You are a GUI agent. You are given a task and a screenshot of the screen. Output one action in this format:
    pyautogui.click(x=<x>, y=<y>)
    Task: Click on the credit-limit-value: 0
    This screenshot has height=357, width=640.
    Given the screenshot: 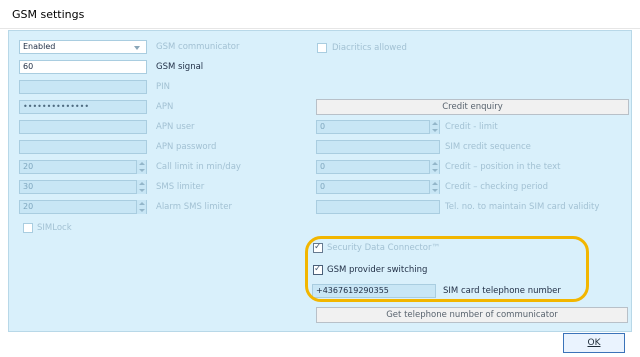 What is the action you would take?
    pyautogui.click(x=323, y=126)
    